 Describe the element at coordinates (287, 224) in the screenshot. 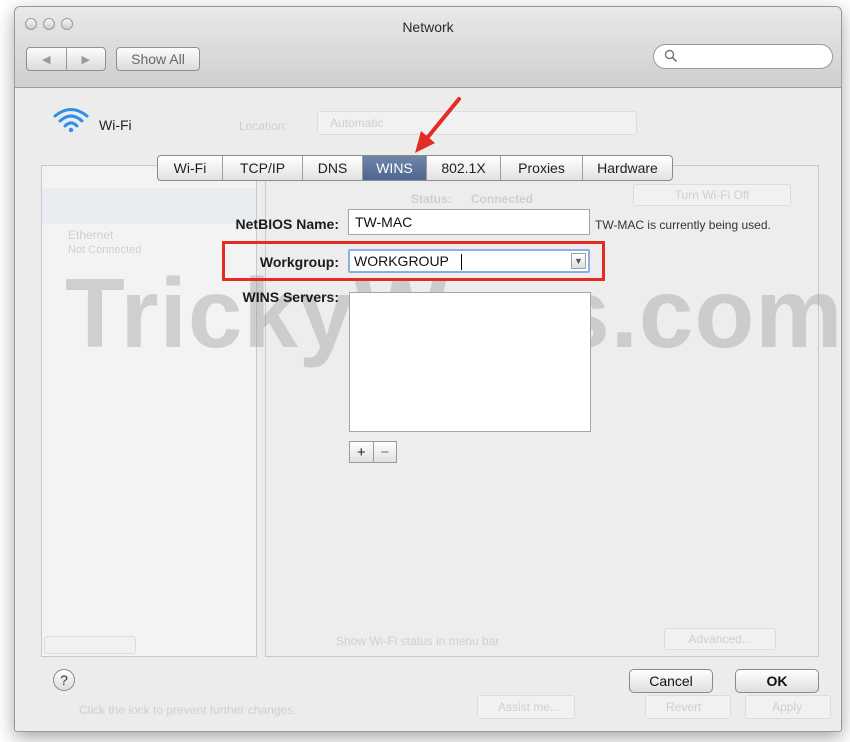

I see `netbios-name-label: NetBIOS Name:` at that location.